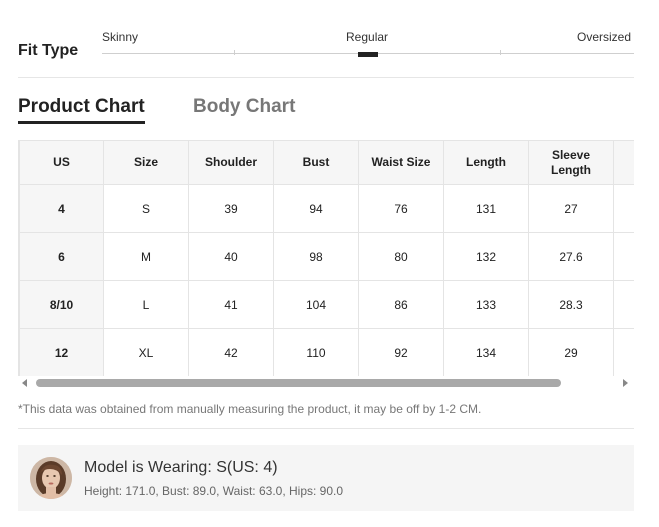 The width and height of the screenshot is (659, 527). What do you see at coordinates (571, 208) in the screenshot?
I see `table-cell: 27` at bounding box center [571, 208].